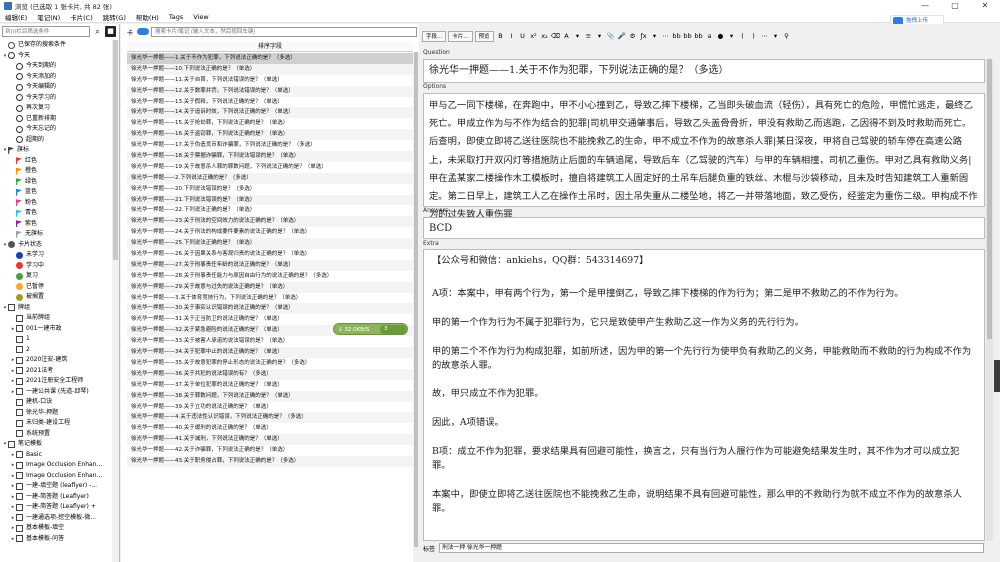 The image size is (1000, 562). What do you see at coordinates (633, 36) in the screenshot?
I see `format-tool-icon: ⚙` at bounding box center [633, 36].